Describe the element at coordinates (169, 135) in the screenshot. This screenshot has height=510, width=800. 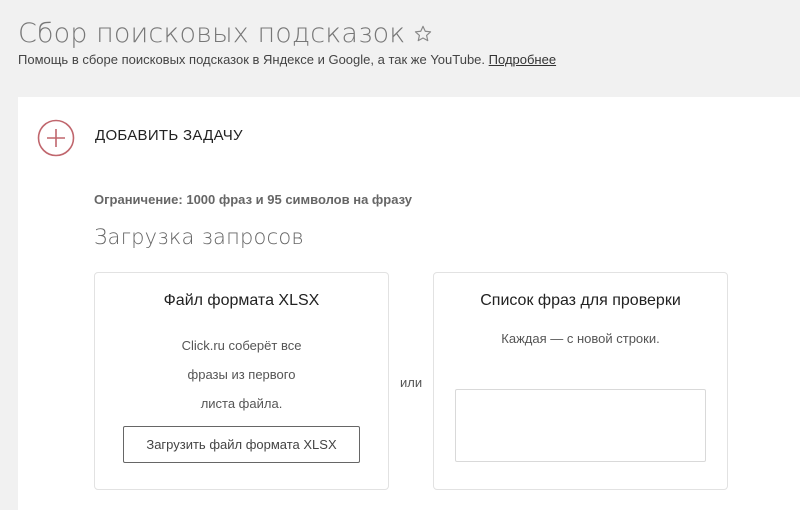
I see `add-task-label: ДОБАВИТЬ ЗАДАЧУ` at that location.